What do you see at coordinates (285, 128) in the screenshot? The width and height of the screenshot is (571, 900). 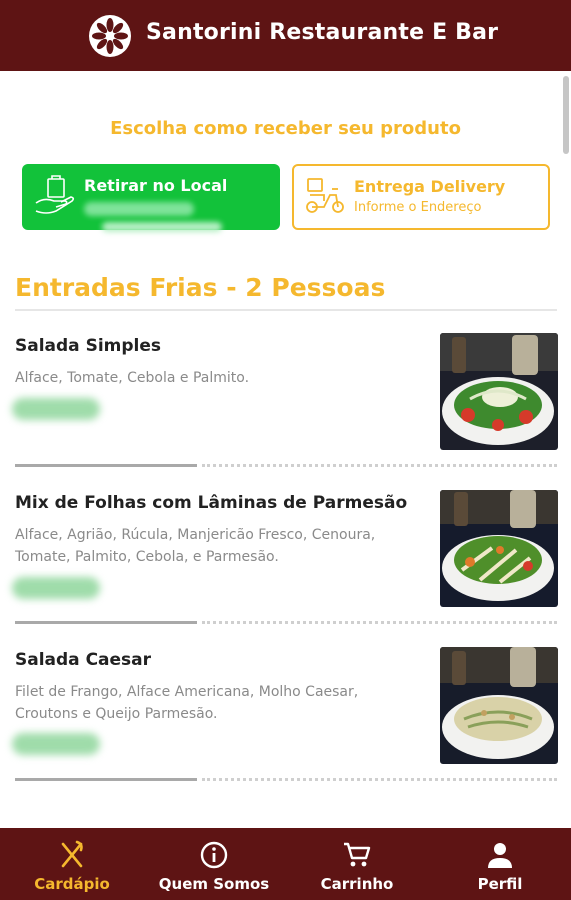 I see `delivery-choice-prompt: Escolha como receber seu produto` at bounding box center [285, 128].